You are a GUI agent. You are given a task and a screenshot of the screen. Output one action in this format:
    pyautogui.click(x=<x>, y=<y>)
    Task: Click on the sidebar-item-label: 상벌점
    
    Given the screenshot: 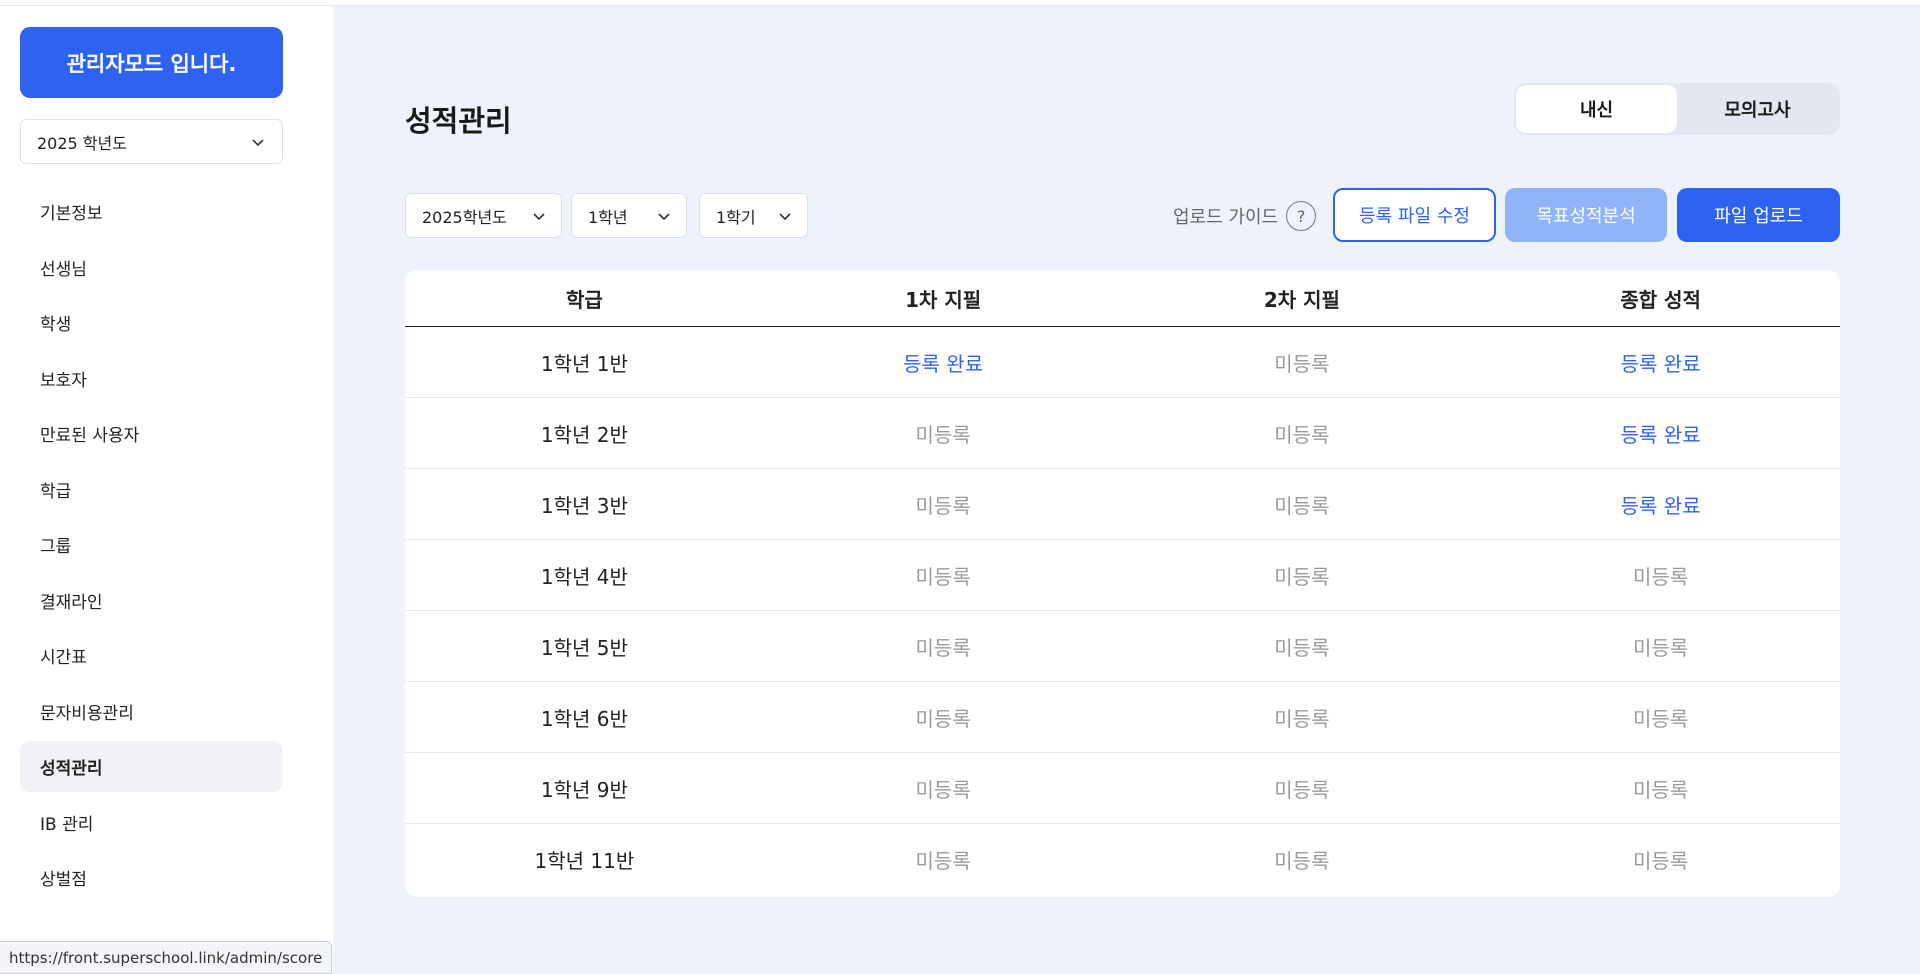 What is the action you would take?
    pyautogui.click(x=63, y=880)
    